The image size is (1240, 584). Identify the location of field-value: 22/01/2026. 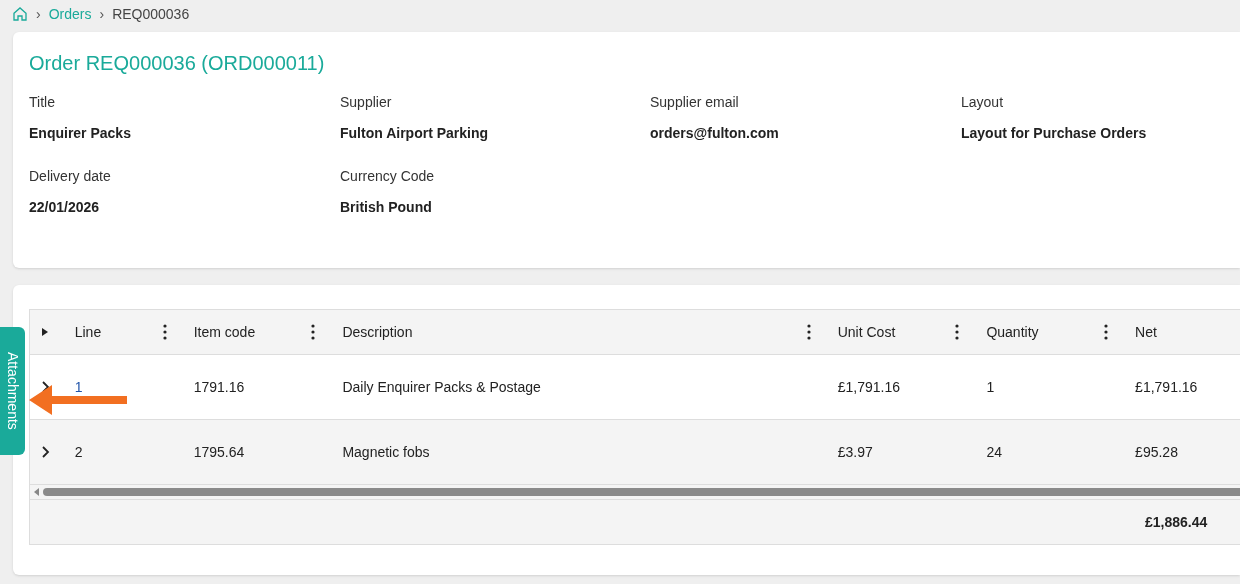
(65, 207).